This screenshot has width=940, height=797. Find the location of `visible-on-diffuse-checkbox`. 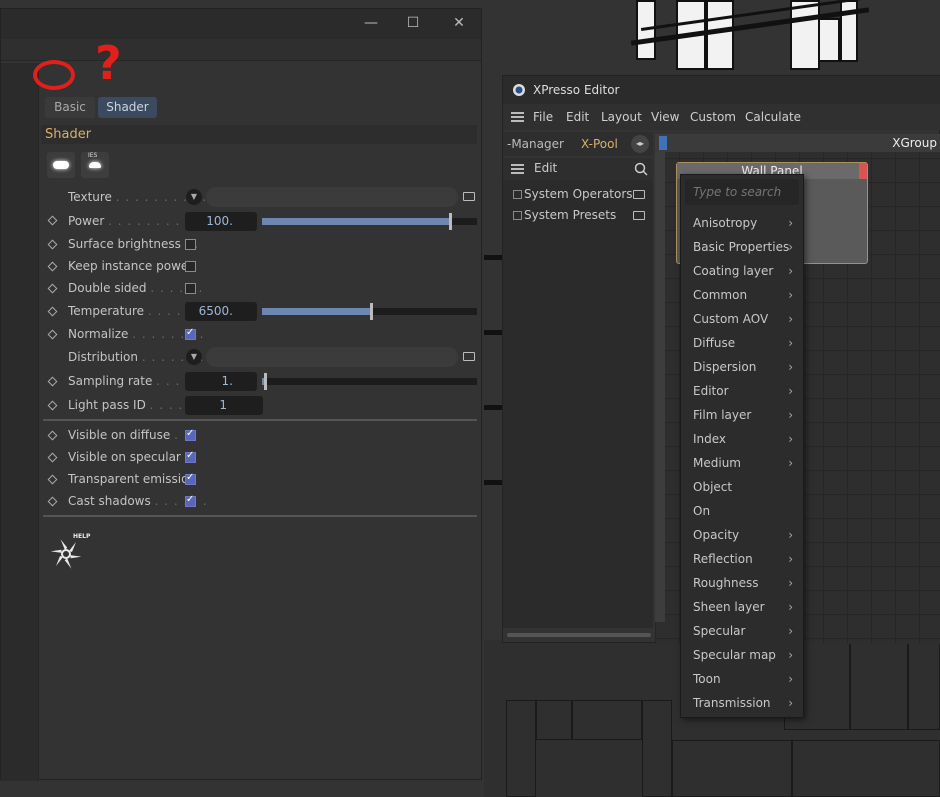

visible-on-diffuse-checkbox is located at coordinates (190, 434).